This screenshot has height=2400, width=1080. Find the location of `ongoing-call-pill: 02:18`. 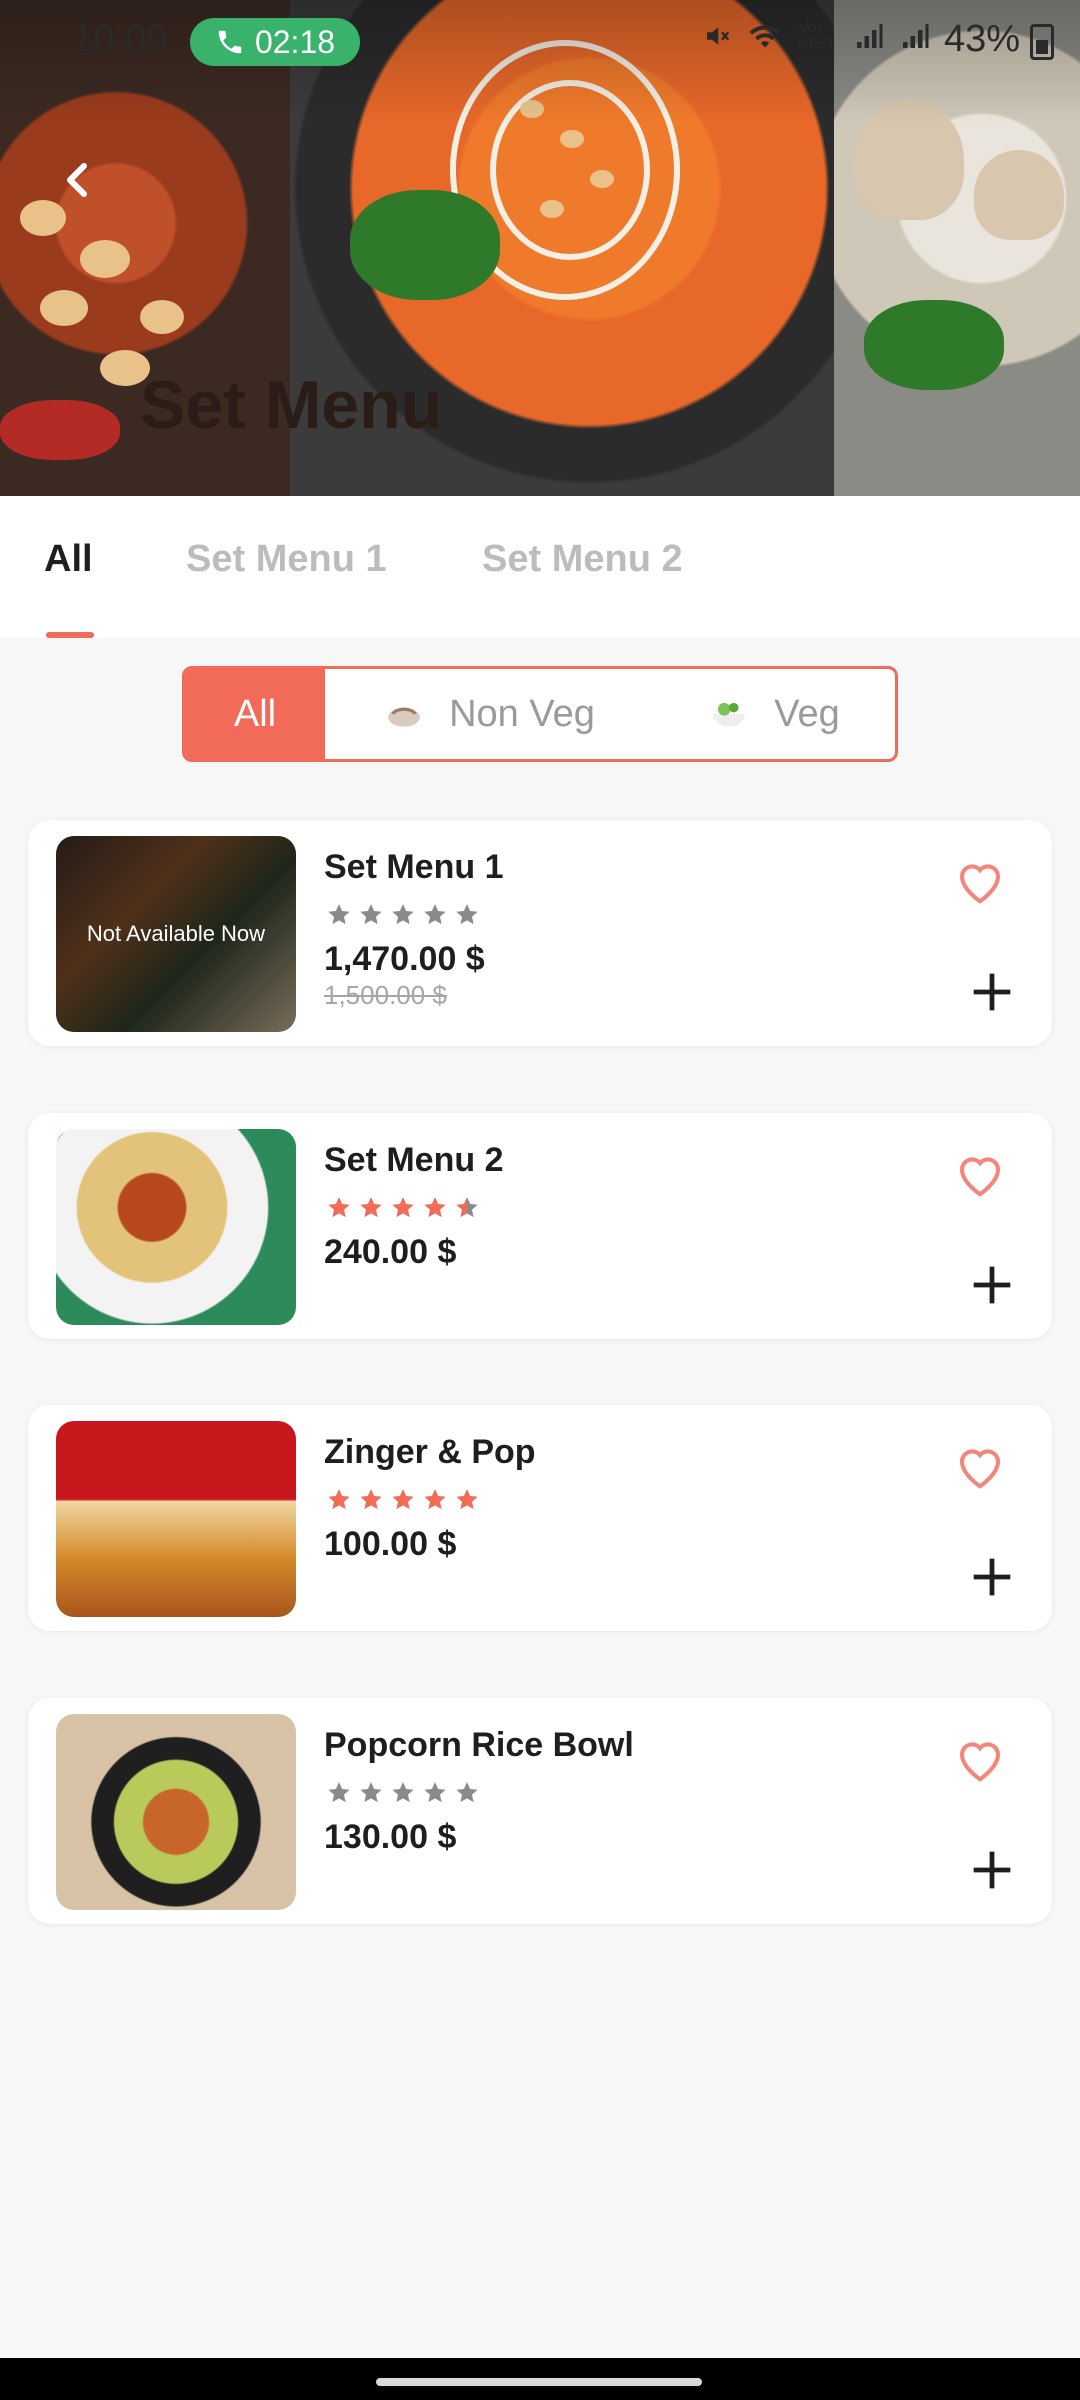

ongoing-call-pill: 02:18 is located at coordinates (275, 42).